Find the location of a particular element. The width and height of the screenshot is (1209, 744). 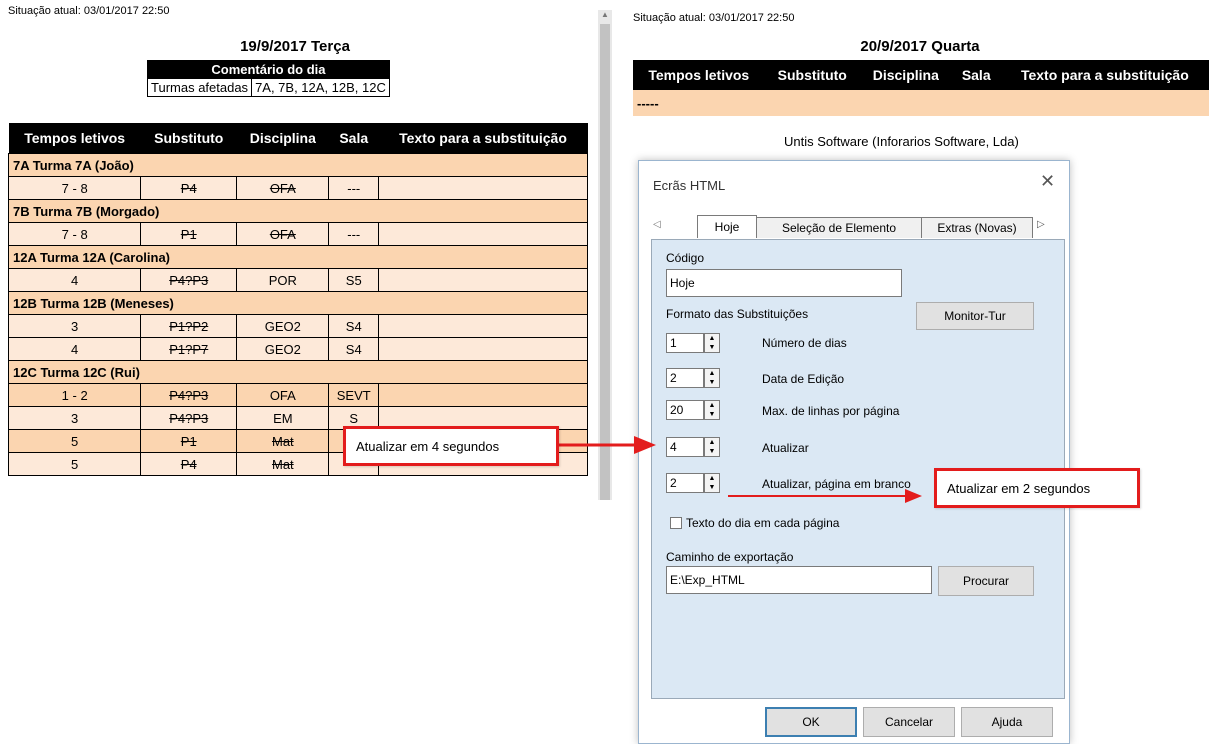

annotation-arrows is located at coordinates (739, 469).